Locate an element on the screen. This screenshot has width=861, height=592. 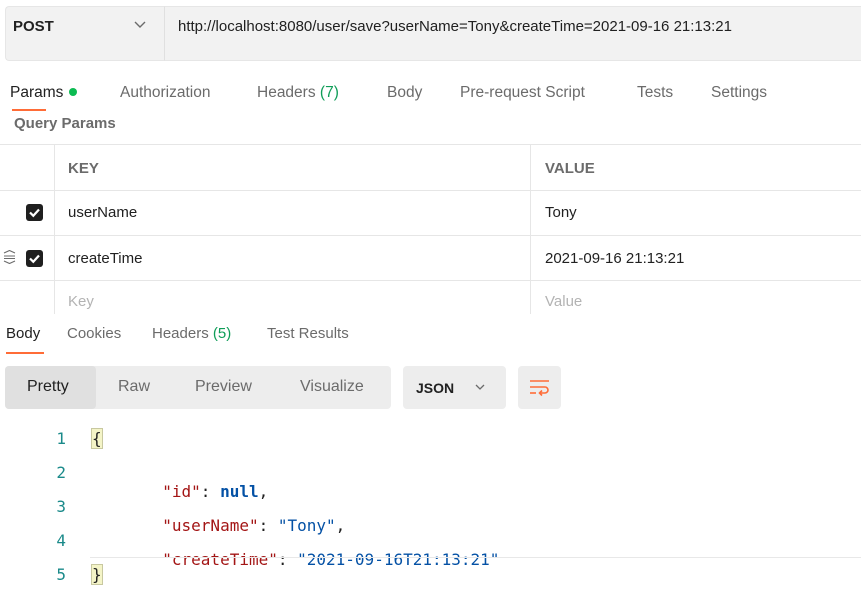
line-number: 1 is located at coordinates (53, 438).